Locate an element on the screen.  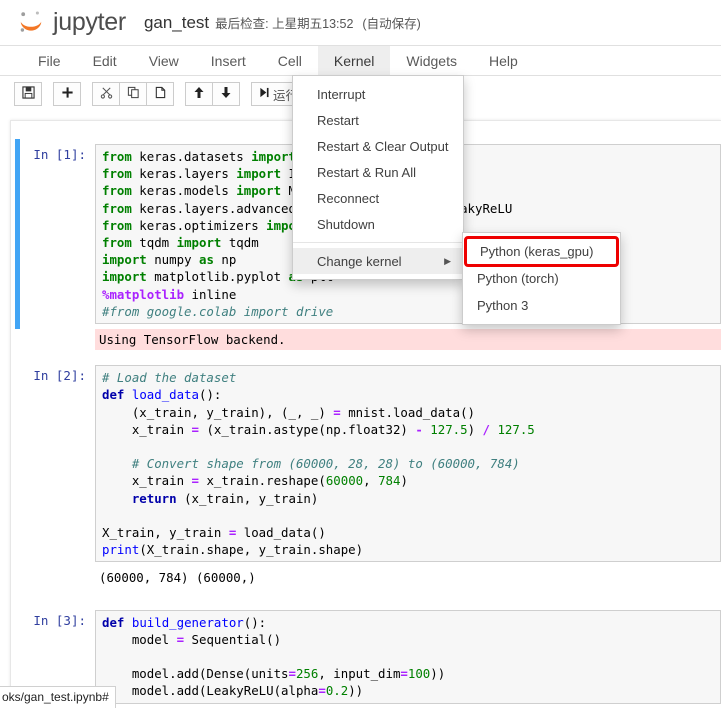
jupyter-logo-icon is located at coordinates (31, 23).